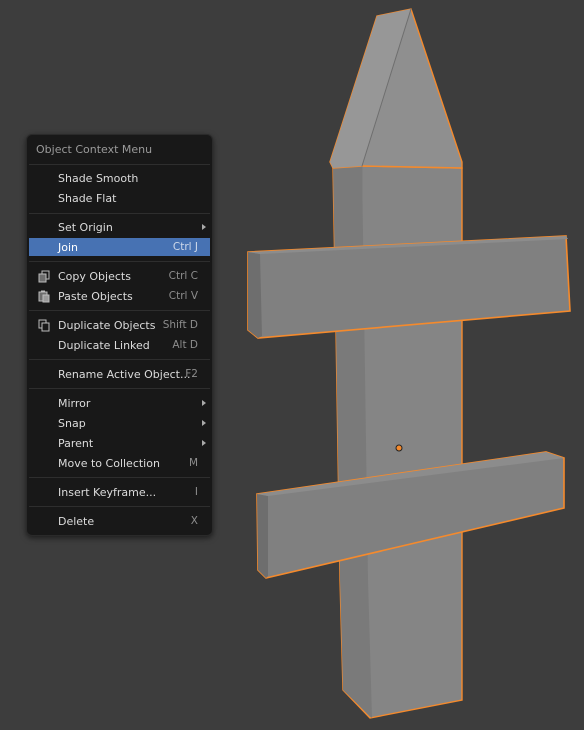 The height and width of the screenshot is (730, 584). I want to click on join-item: Join Ctrl J, so click(119, 247).